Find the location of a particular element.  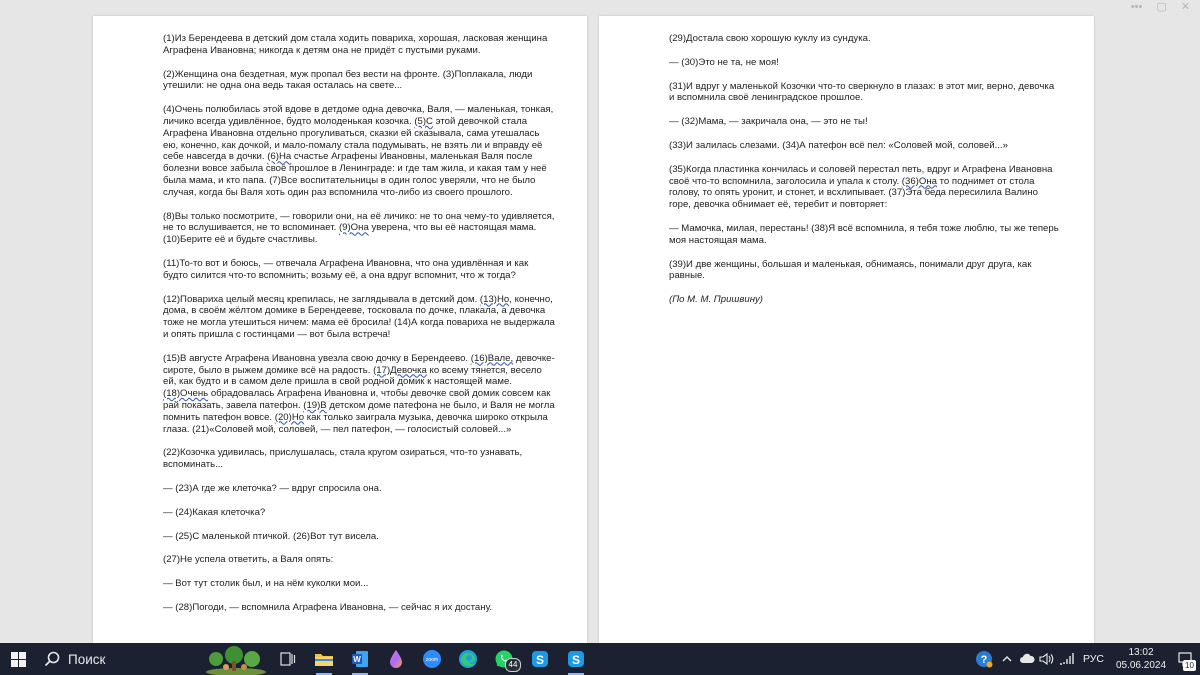

spellcheck-segment: (18)Очень is located at coordinates (186, 394).